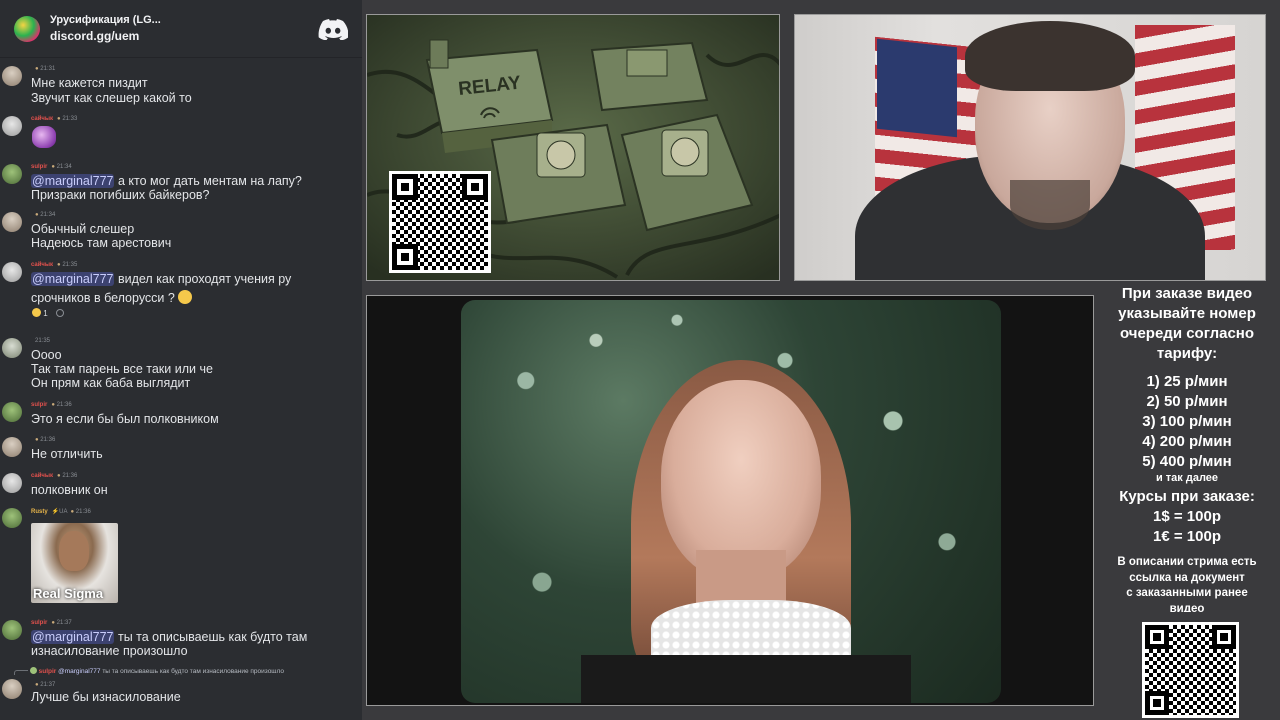 The image size is (1280, 720). Describe the element at coordinates (79, 671) in the screenshot. I see `reply-mention: @marginal777` at that location.